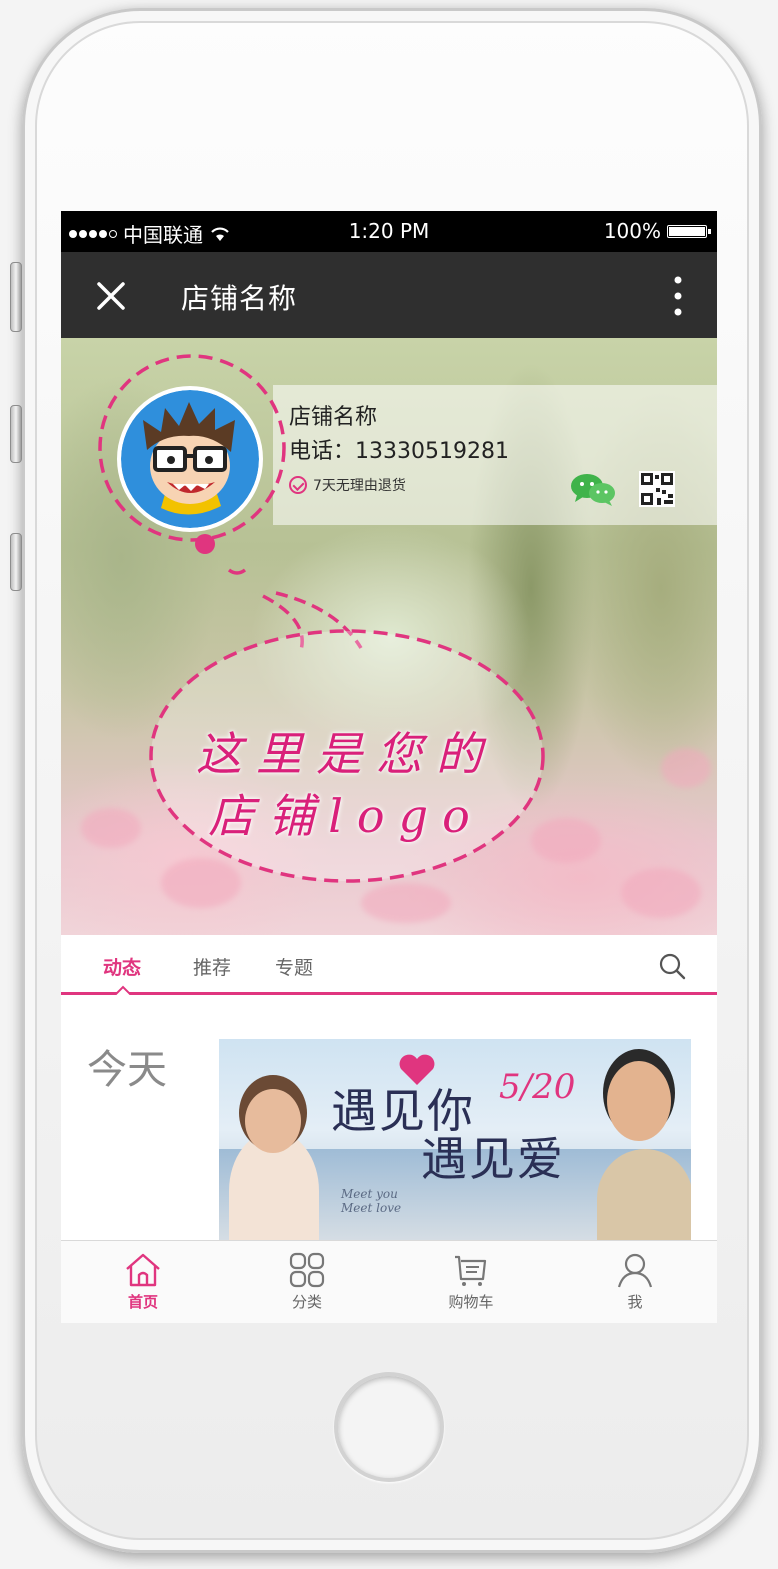  Describe the element at coordinates (471, 1302) in the screenshot. I see `bottom-nav-cart-label: 购物车` at that location.